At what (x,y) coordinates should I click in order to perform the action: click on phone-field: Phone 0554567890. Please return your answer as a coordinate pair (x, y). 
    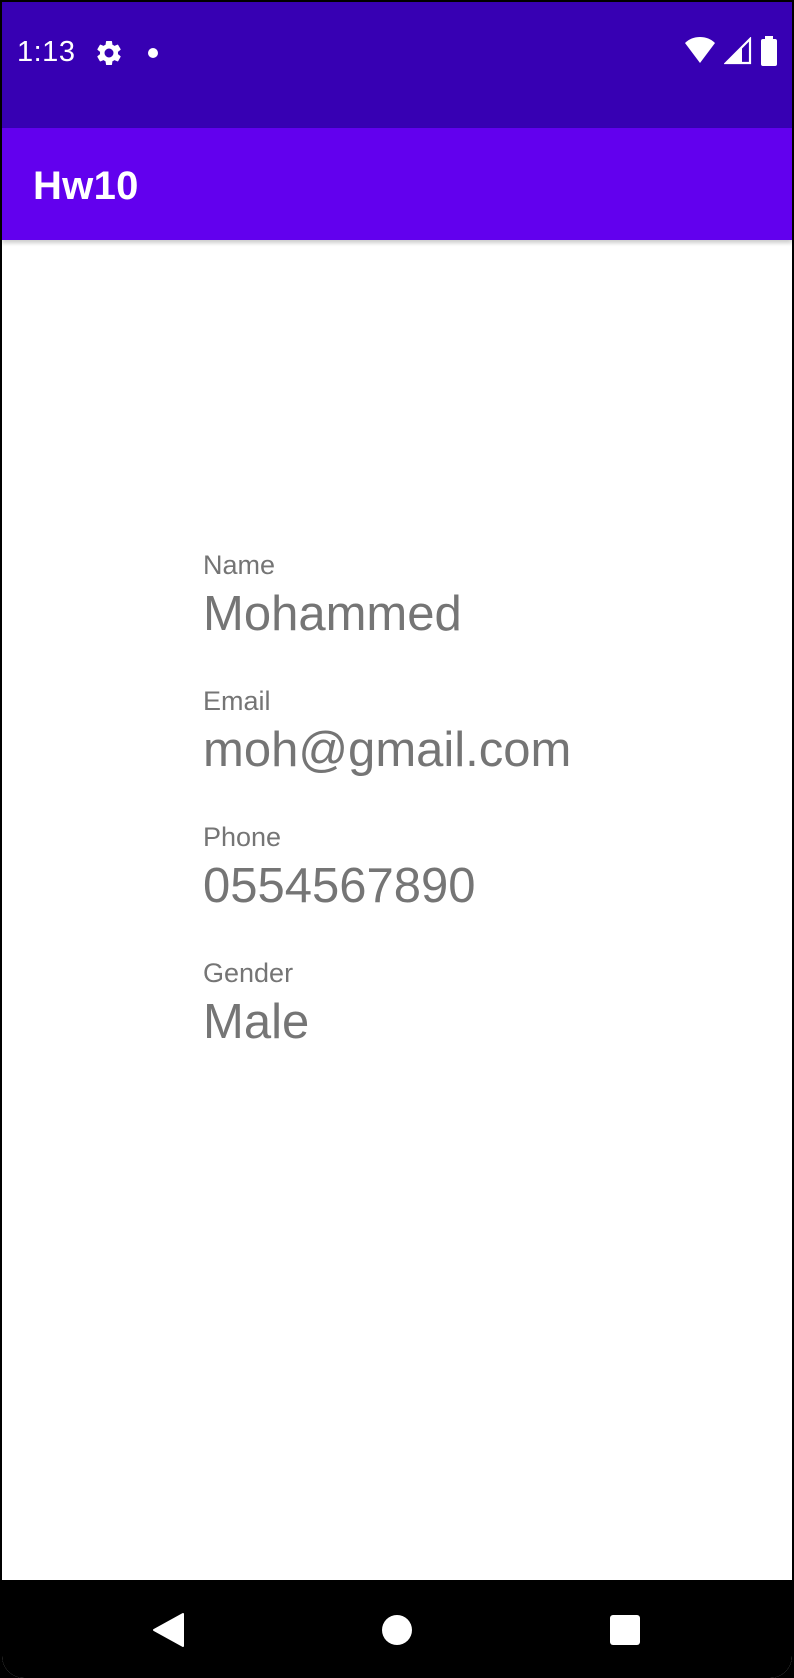
    Looking at the image, I should click on (483, 868).